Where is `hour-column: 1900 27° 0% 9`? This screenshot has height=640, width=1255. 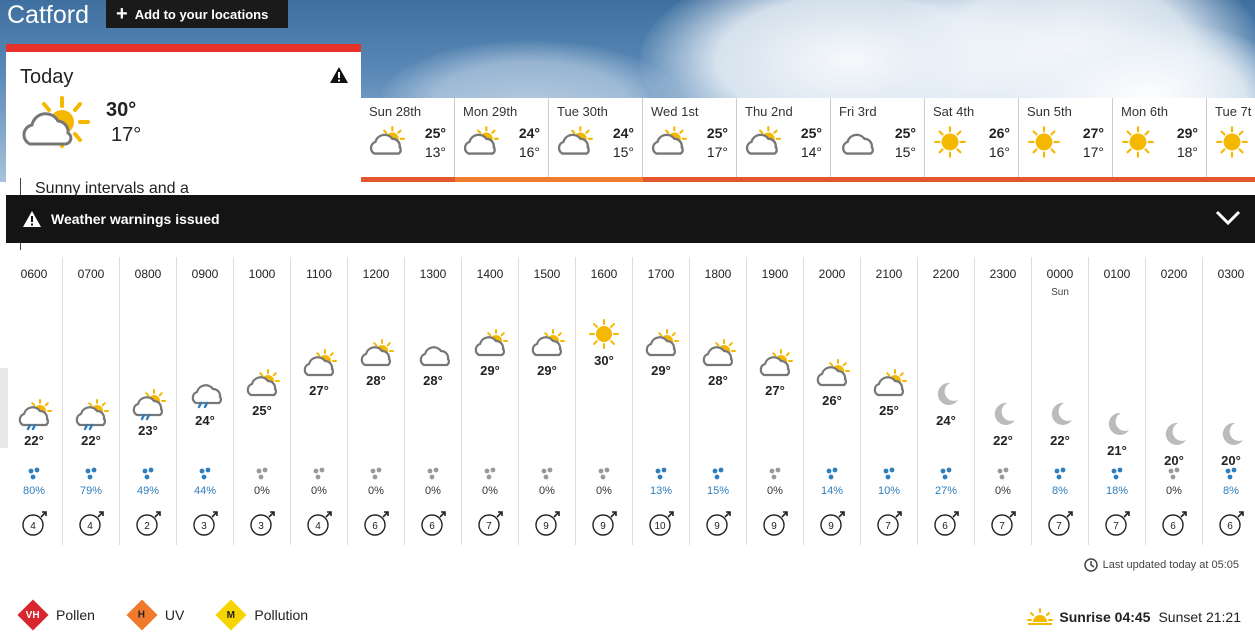 hour-column: 1900 27° 0% 9 is located at coordinates (775, 401).